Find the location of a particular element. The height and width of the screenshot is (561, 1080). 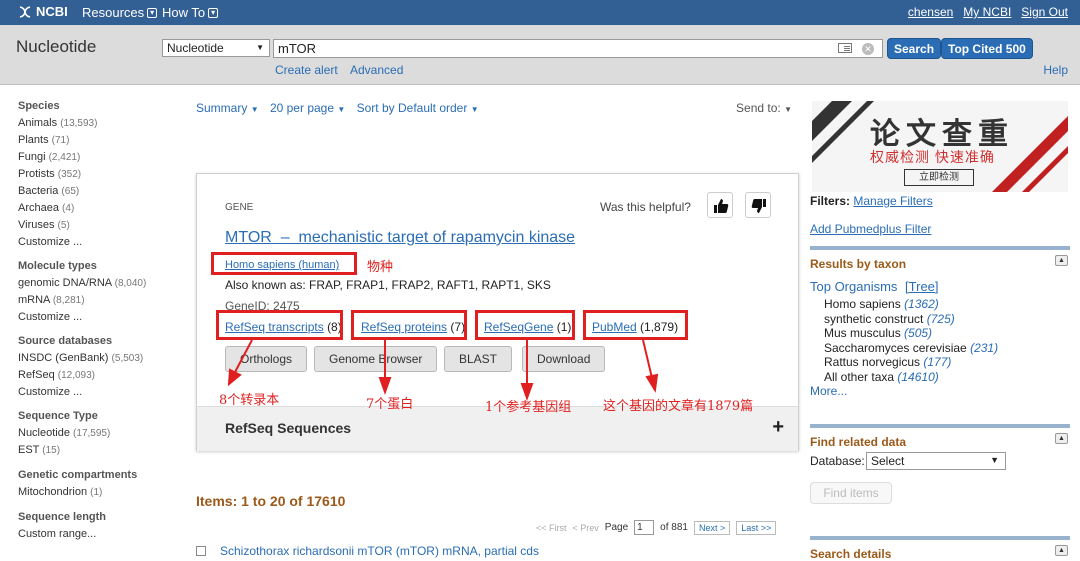

annotation-transcripts: 8个转录本 is located at coordinates (249, 400).